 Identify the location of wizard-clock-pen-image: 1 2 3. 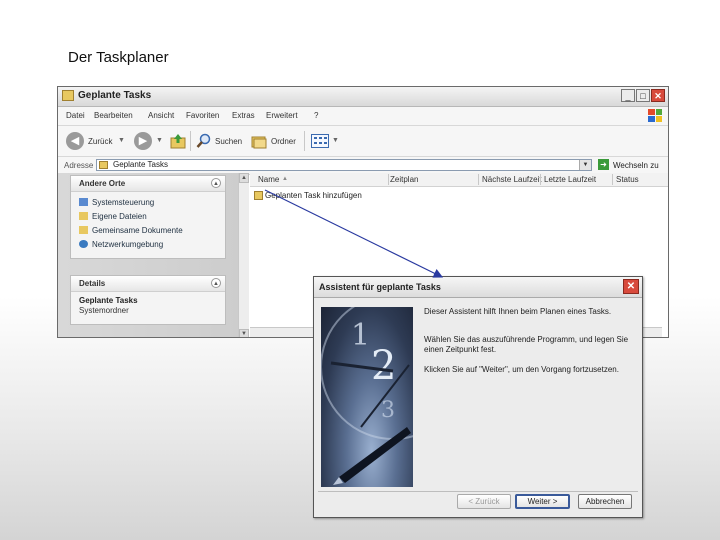
(367, 397).